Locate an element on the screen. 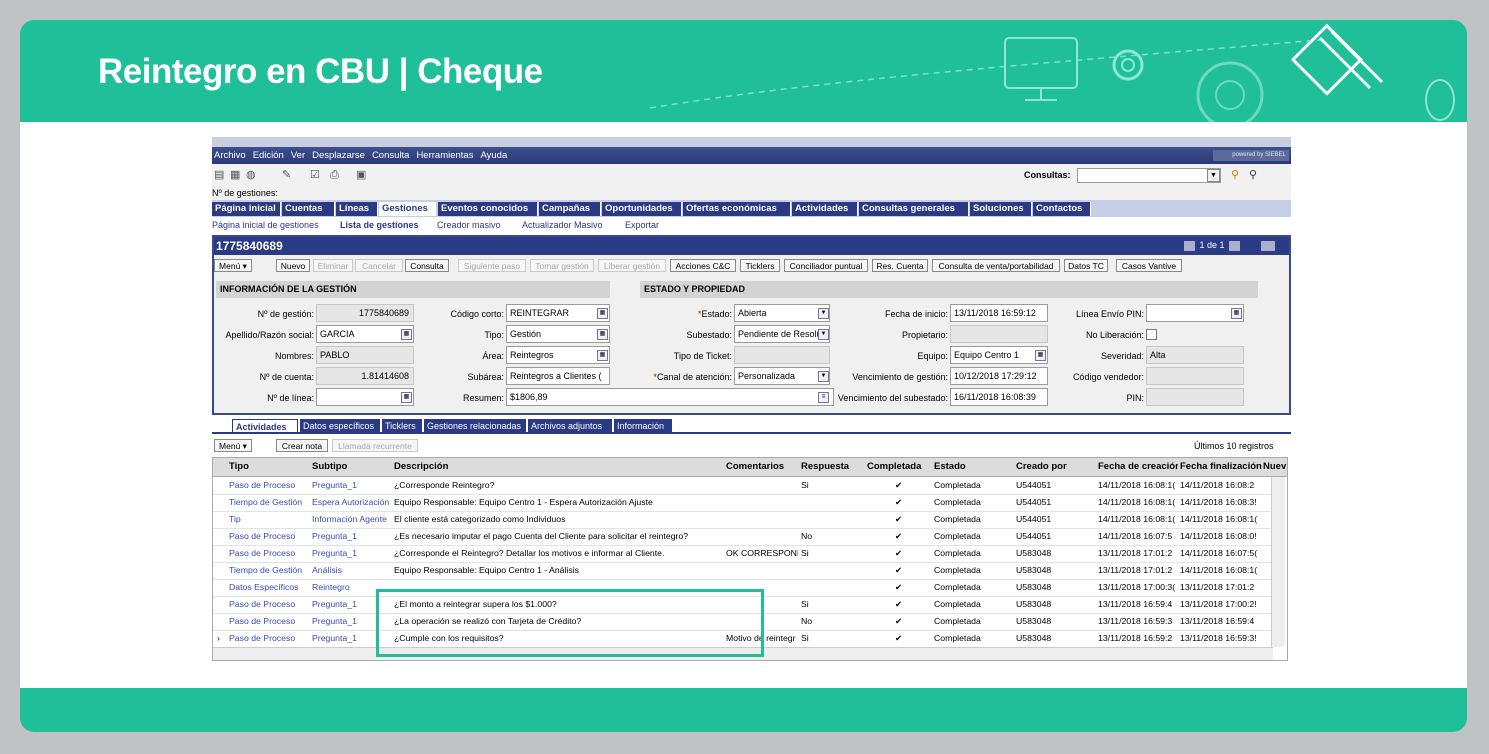  llamada-recurrente-button: Llamada recurrente is located at coordinates (375, 445).